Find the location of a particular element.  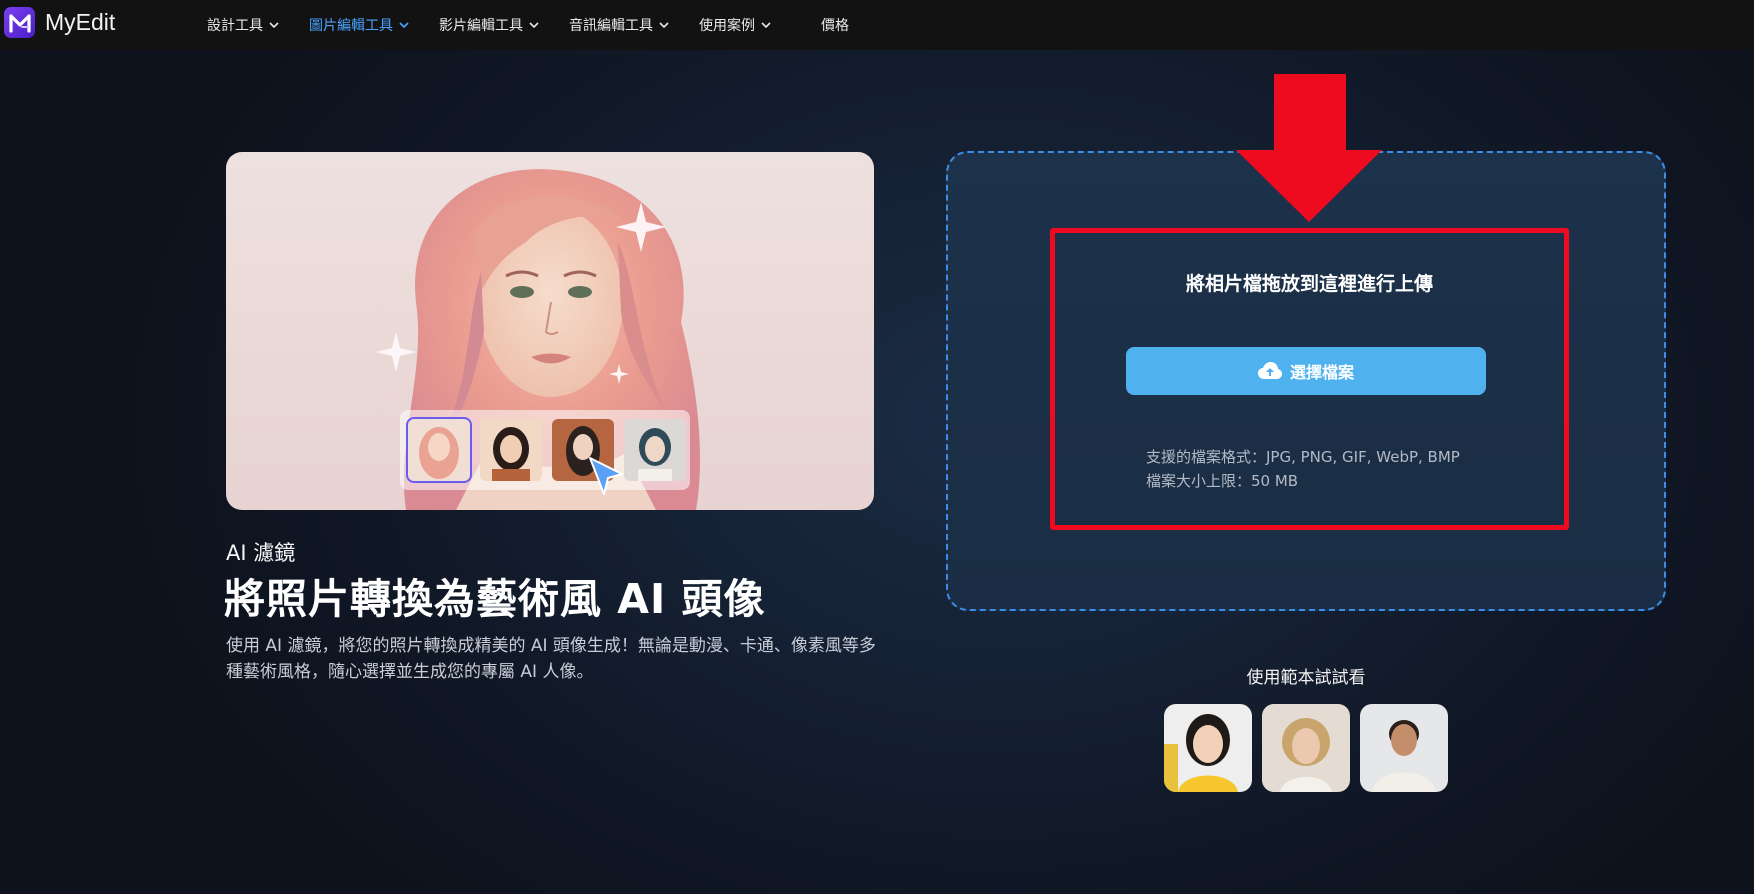

choose-file-label: 選擇檔案 is located at coordinates (1321, 372).